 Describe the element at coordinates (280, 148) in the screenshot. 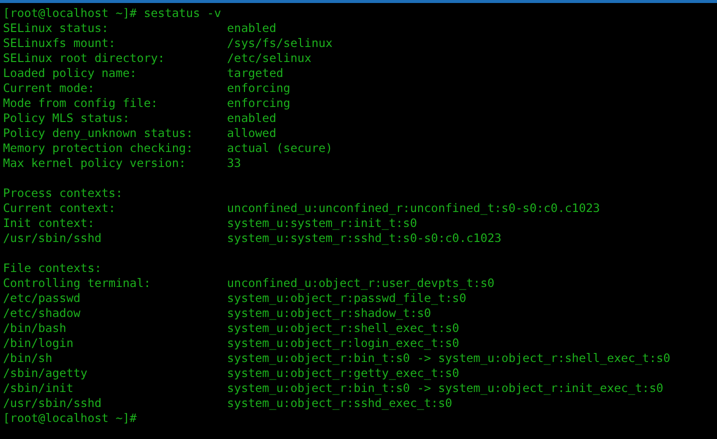

I see `status-value: actual (secure)` at that location.